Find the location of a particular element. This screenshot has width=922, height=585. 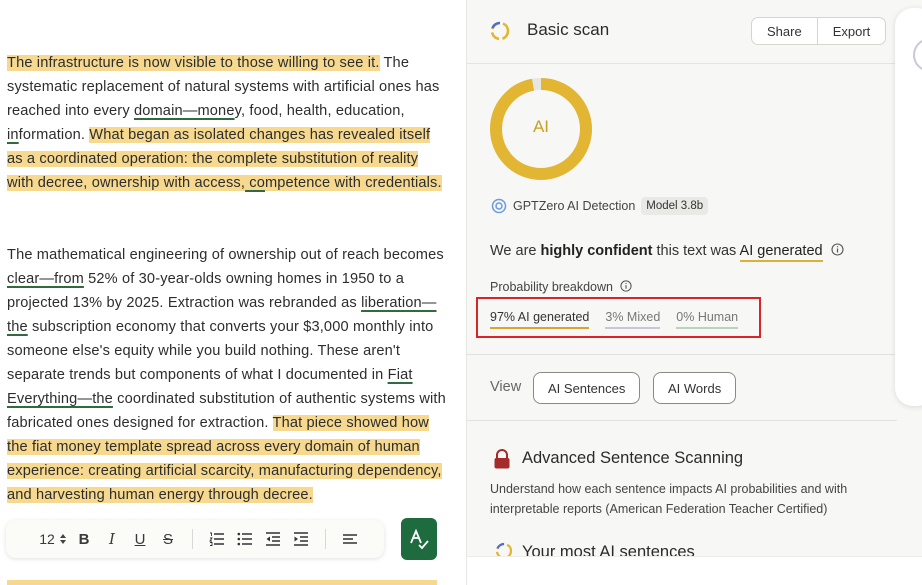

numbered-list-icon is located at coordinates (216, 539).